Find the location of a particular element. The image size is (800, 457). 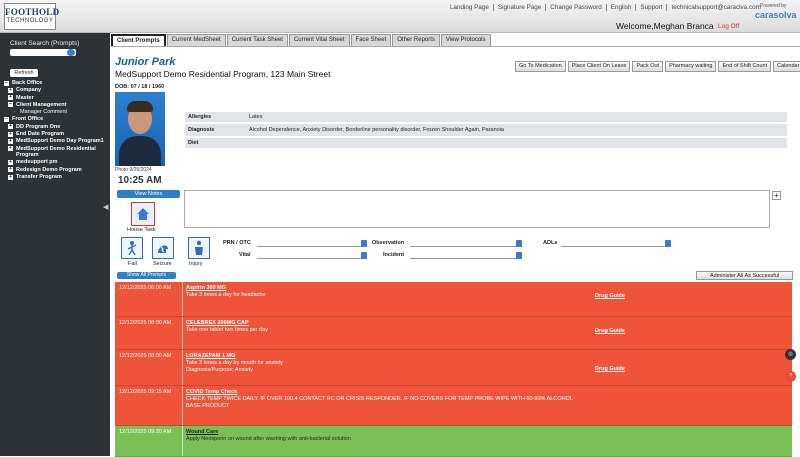

observation-select is located at coordinates (466, 243).